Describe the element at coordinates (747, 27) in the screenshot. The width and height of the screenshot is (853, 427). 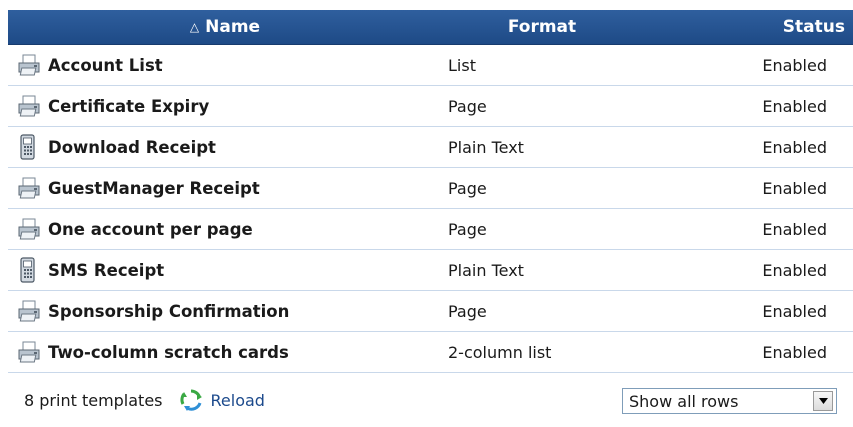
I see `status-column-header: Status` at that location.